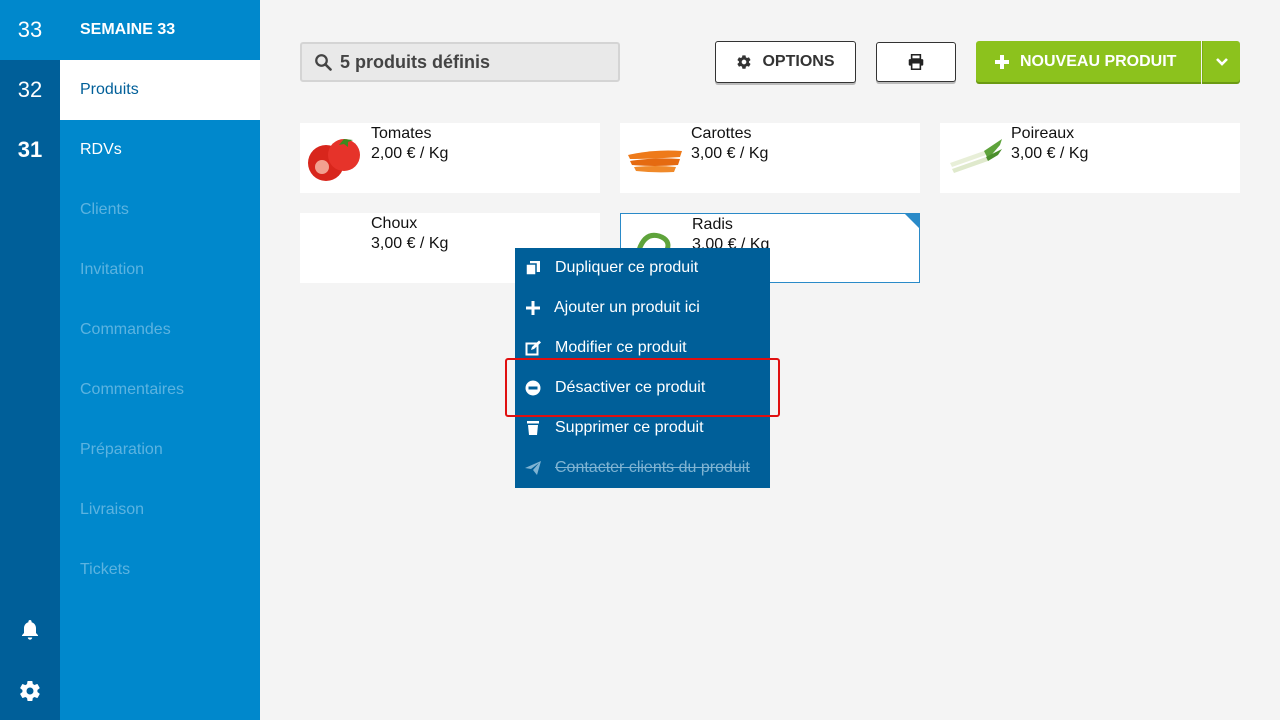 This screenshot has height=720, width=1280. Describe the element at coordinates (394, 223) in the screenshot. I see `product-name: Choux` at that location.